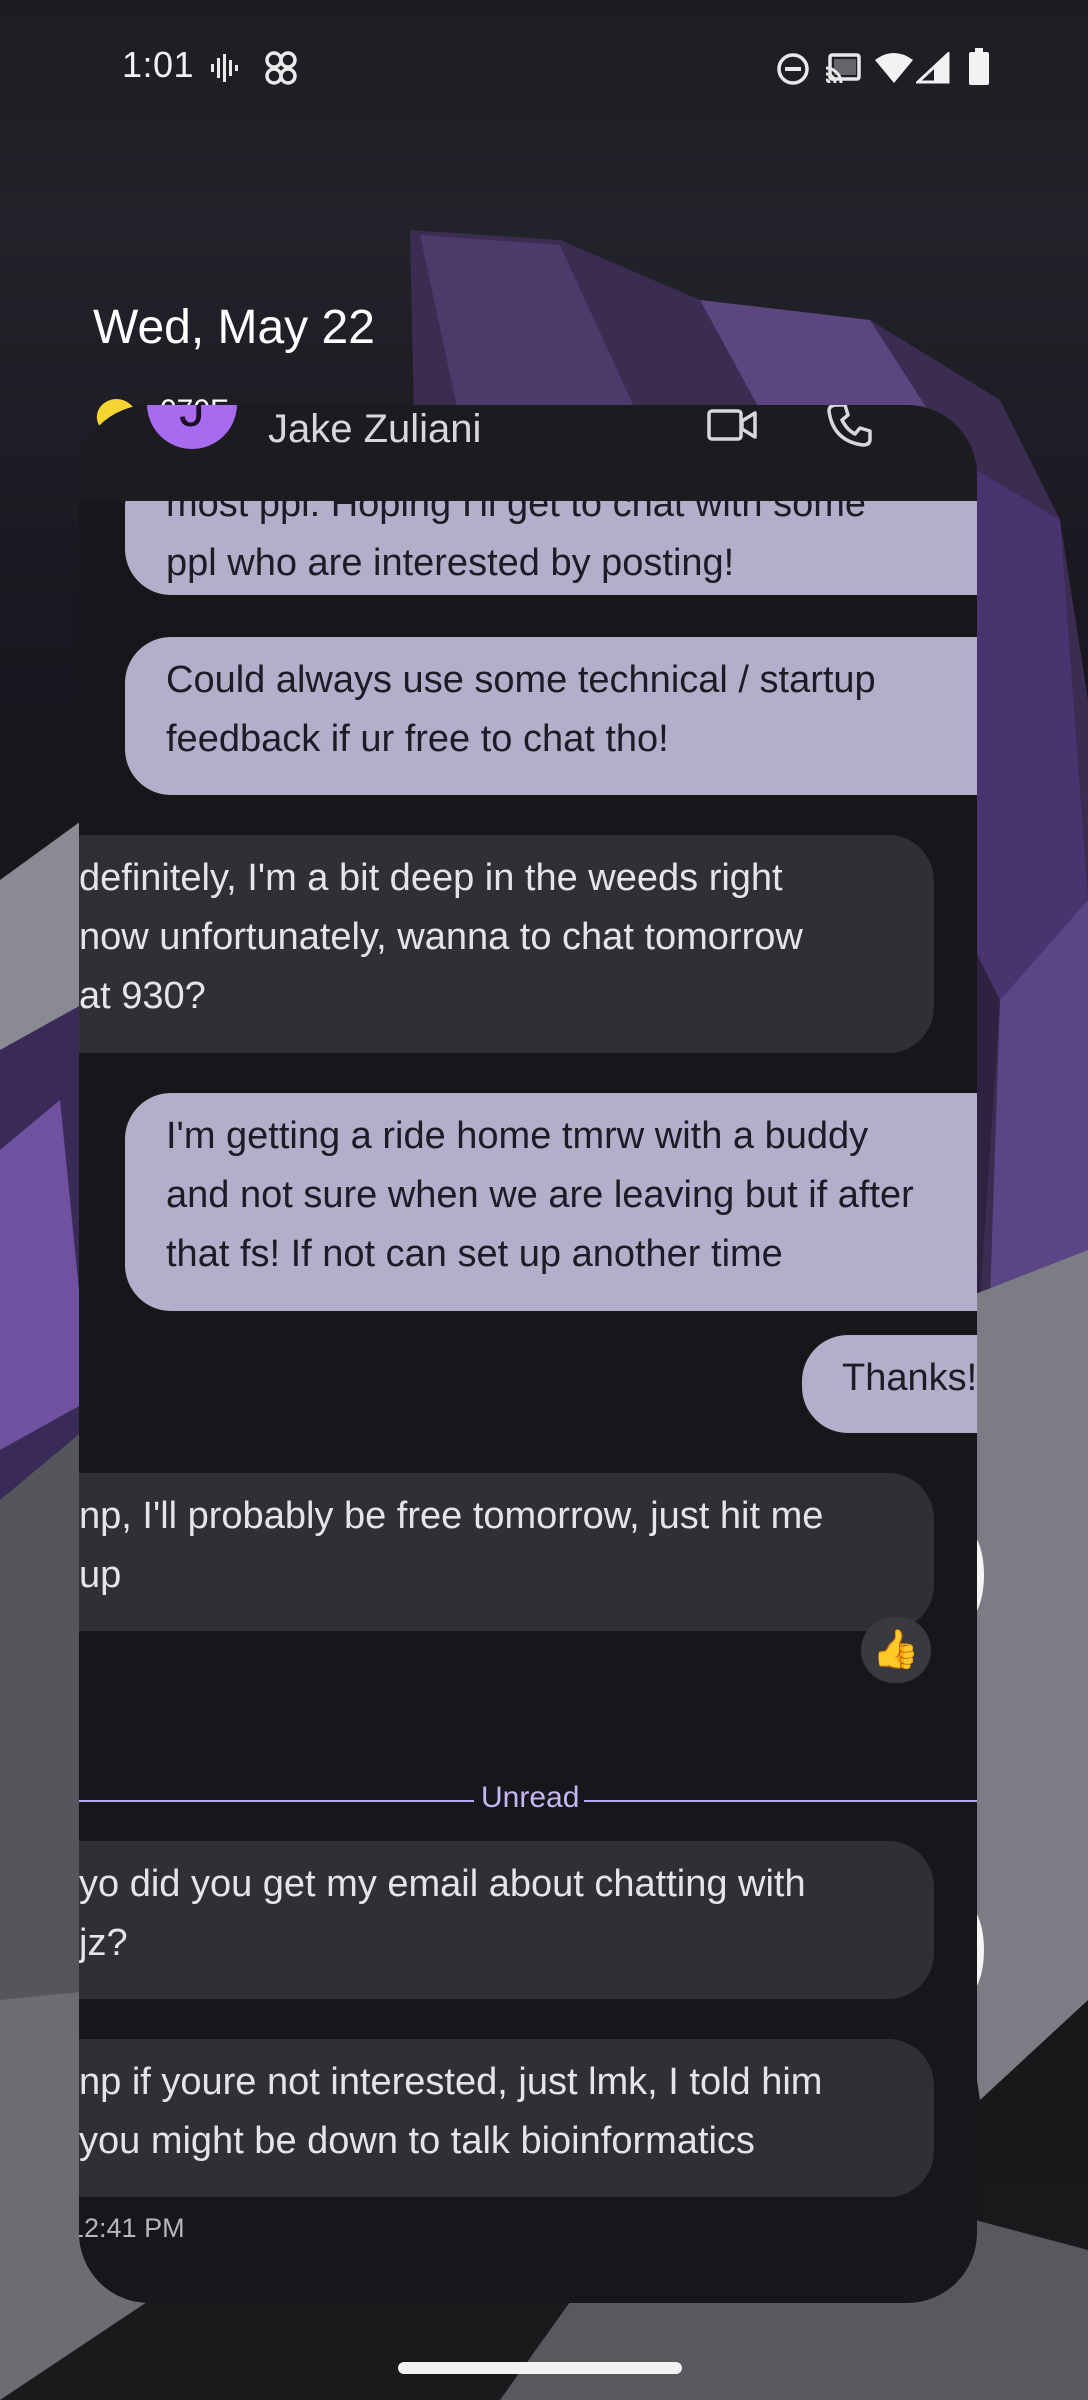 The image size is (1088, 2400). I want to click on reaction-thumbs-up: 👍, so click(896, 1650).